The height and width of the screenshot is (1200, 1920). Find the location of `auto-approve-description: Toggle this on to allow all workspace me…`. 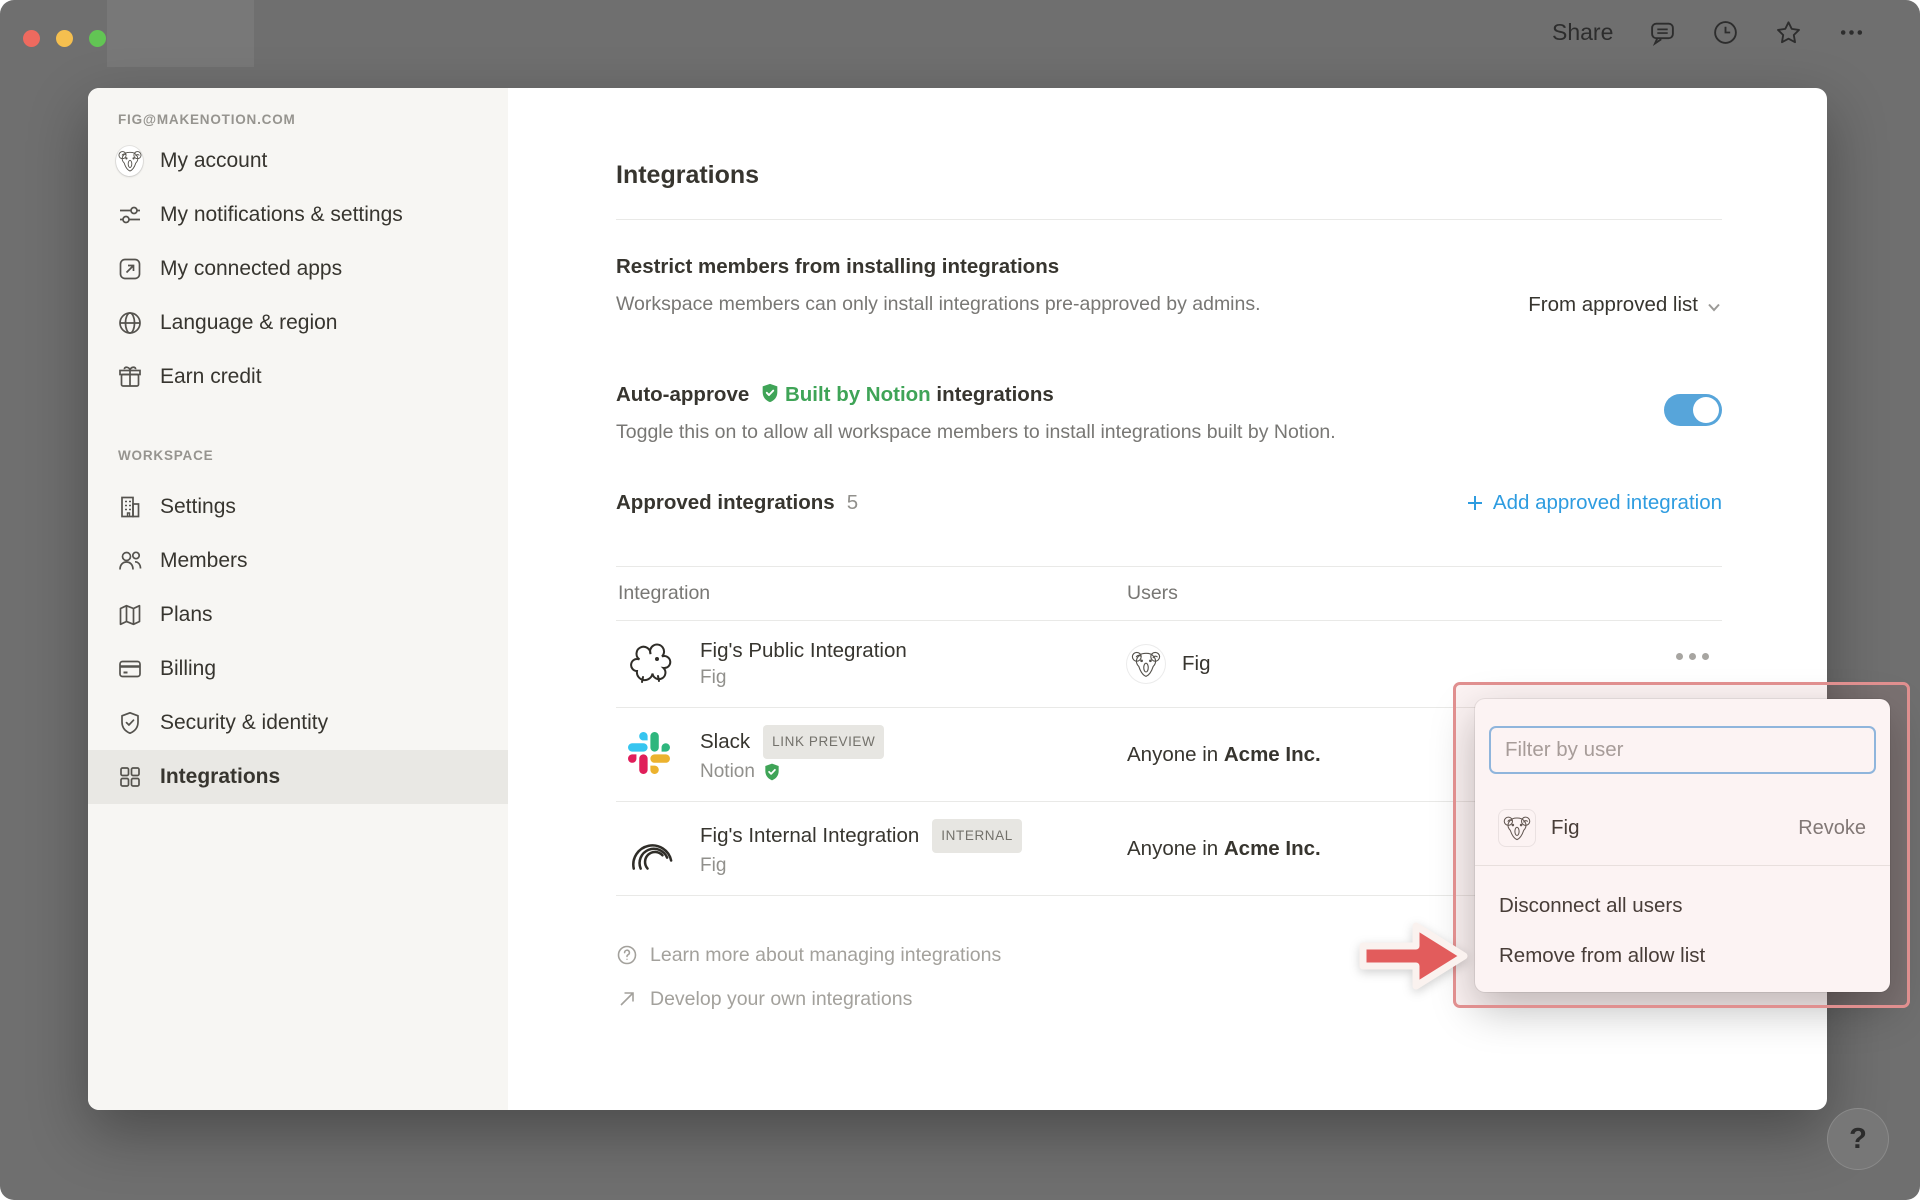

auto-approve-description: Toggle this on to allow all workspace me… is located at coordinates (976, 432).